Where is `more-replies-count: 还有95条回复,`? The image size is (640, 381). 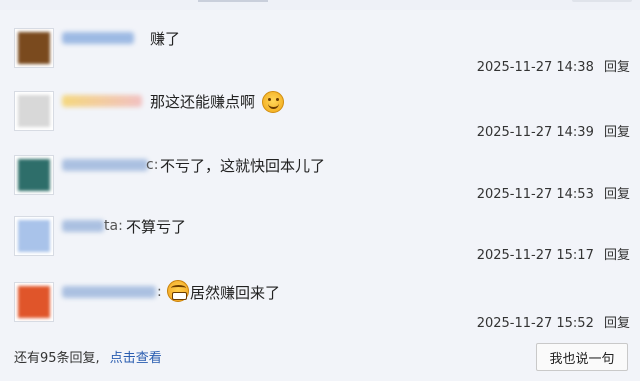
more-replies-count: 还有95条回复, is located at coordinates (57, 358).